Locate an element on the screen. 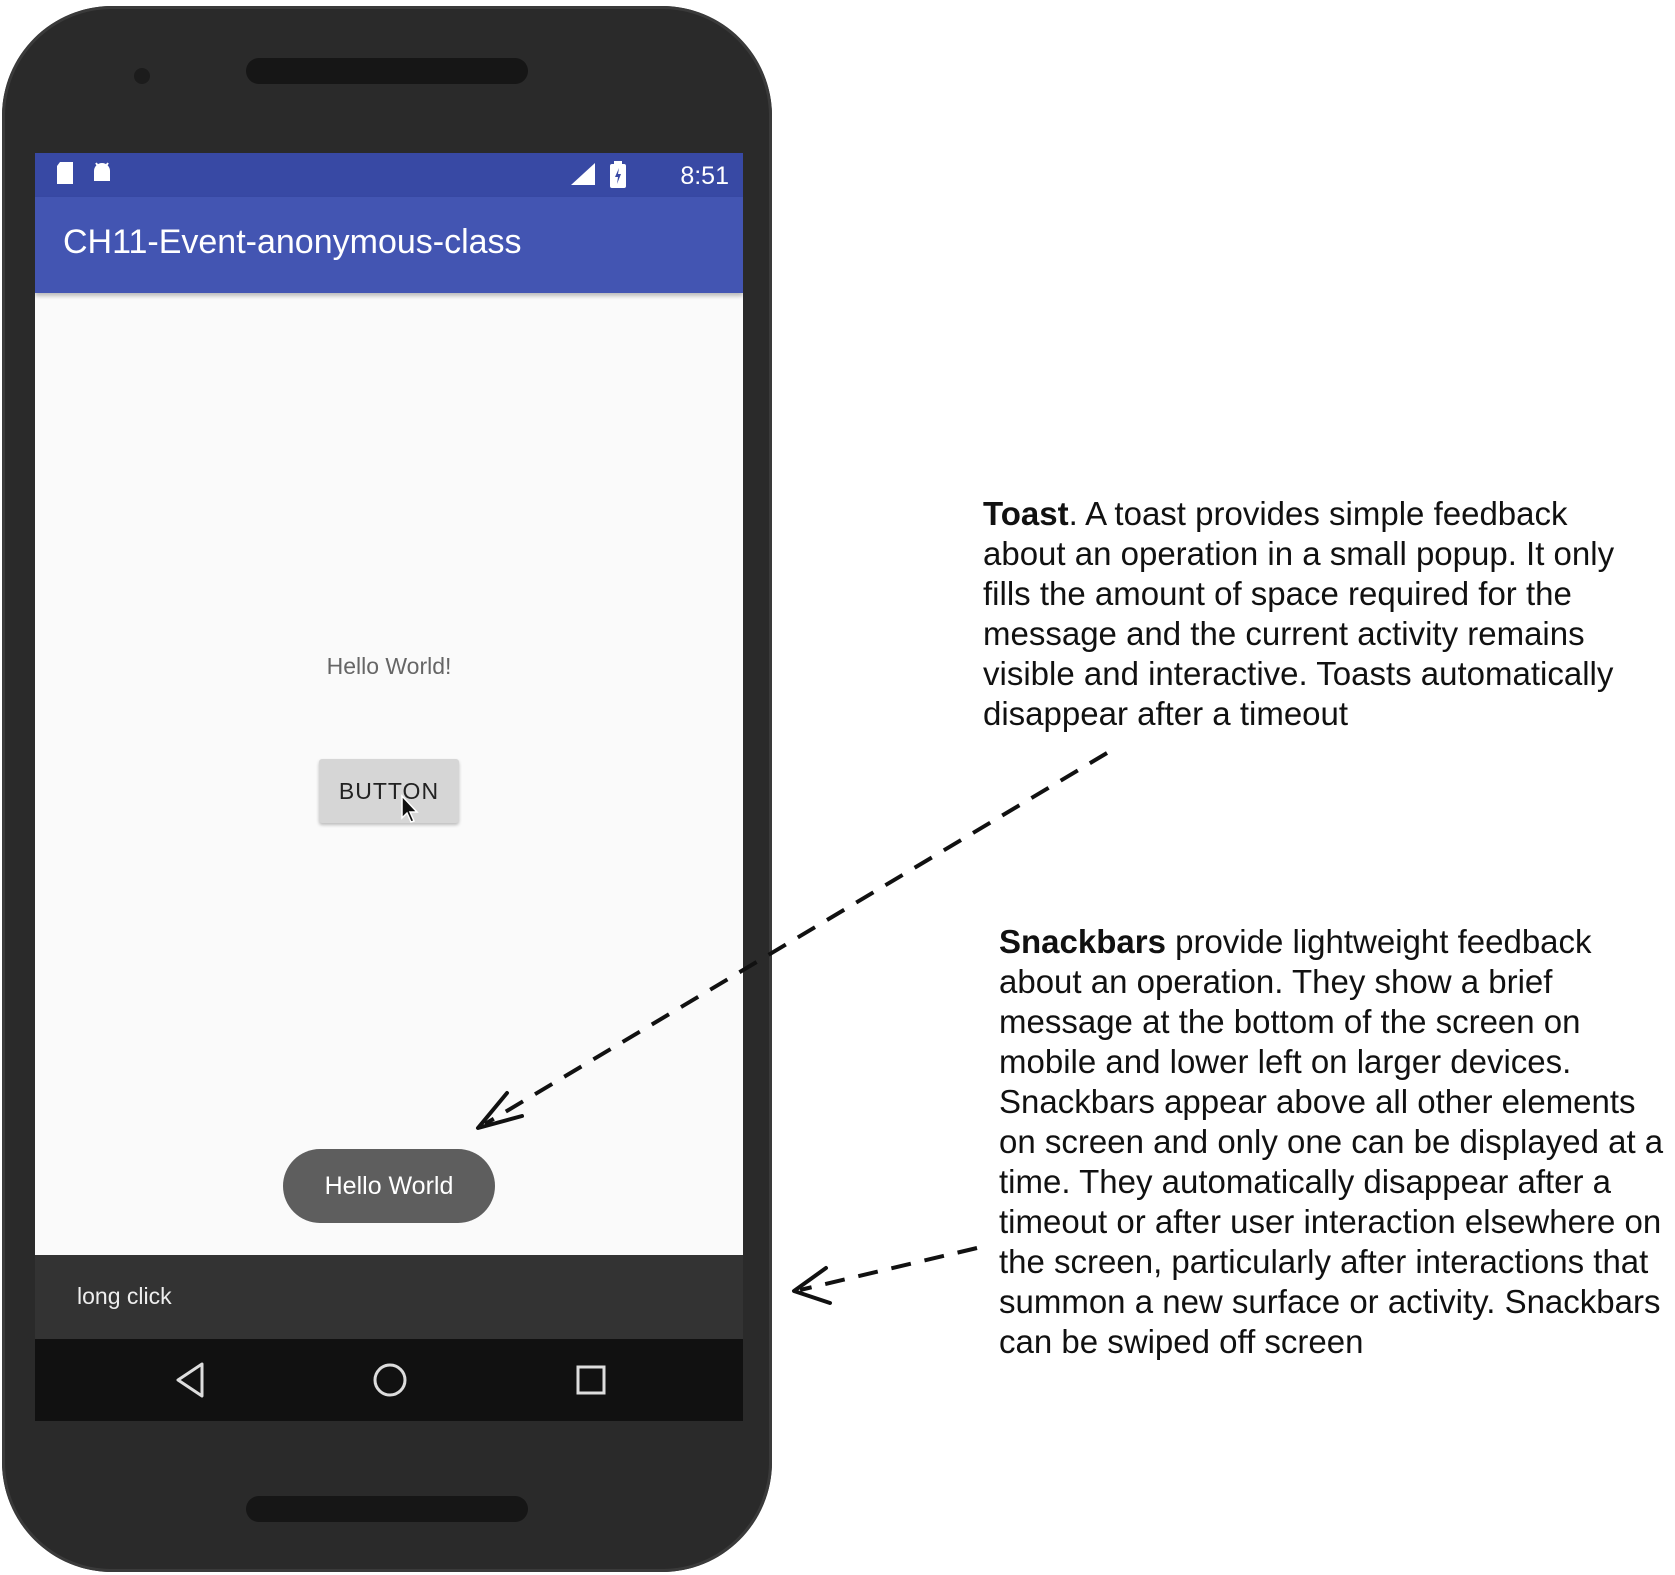 This screenshot has width=1675, height=1575. app-bar: CH11-Event-anonymous-class is located at coordinates (389, 245).